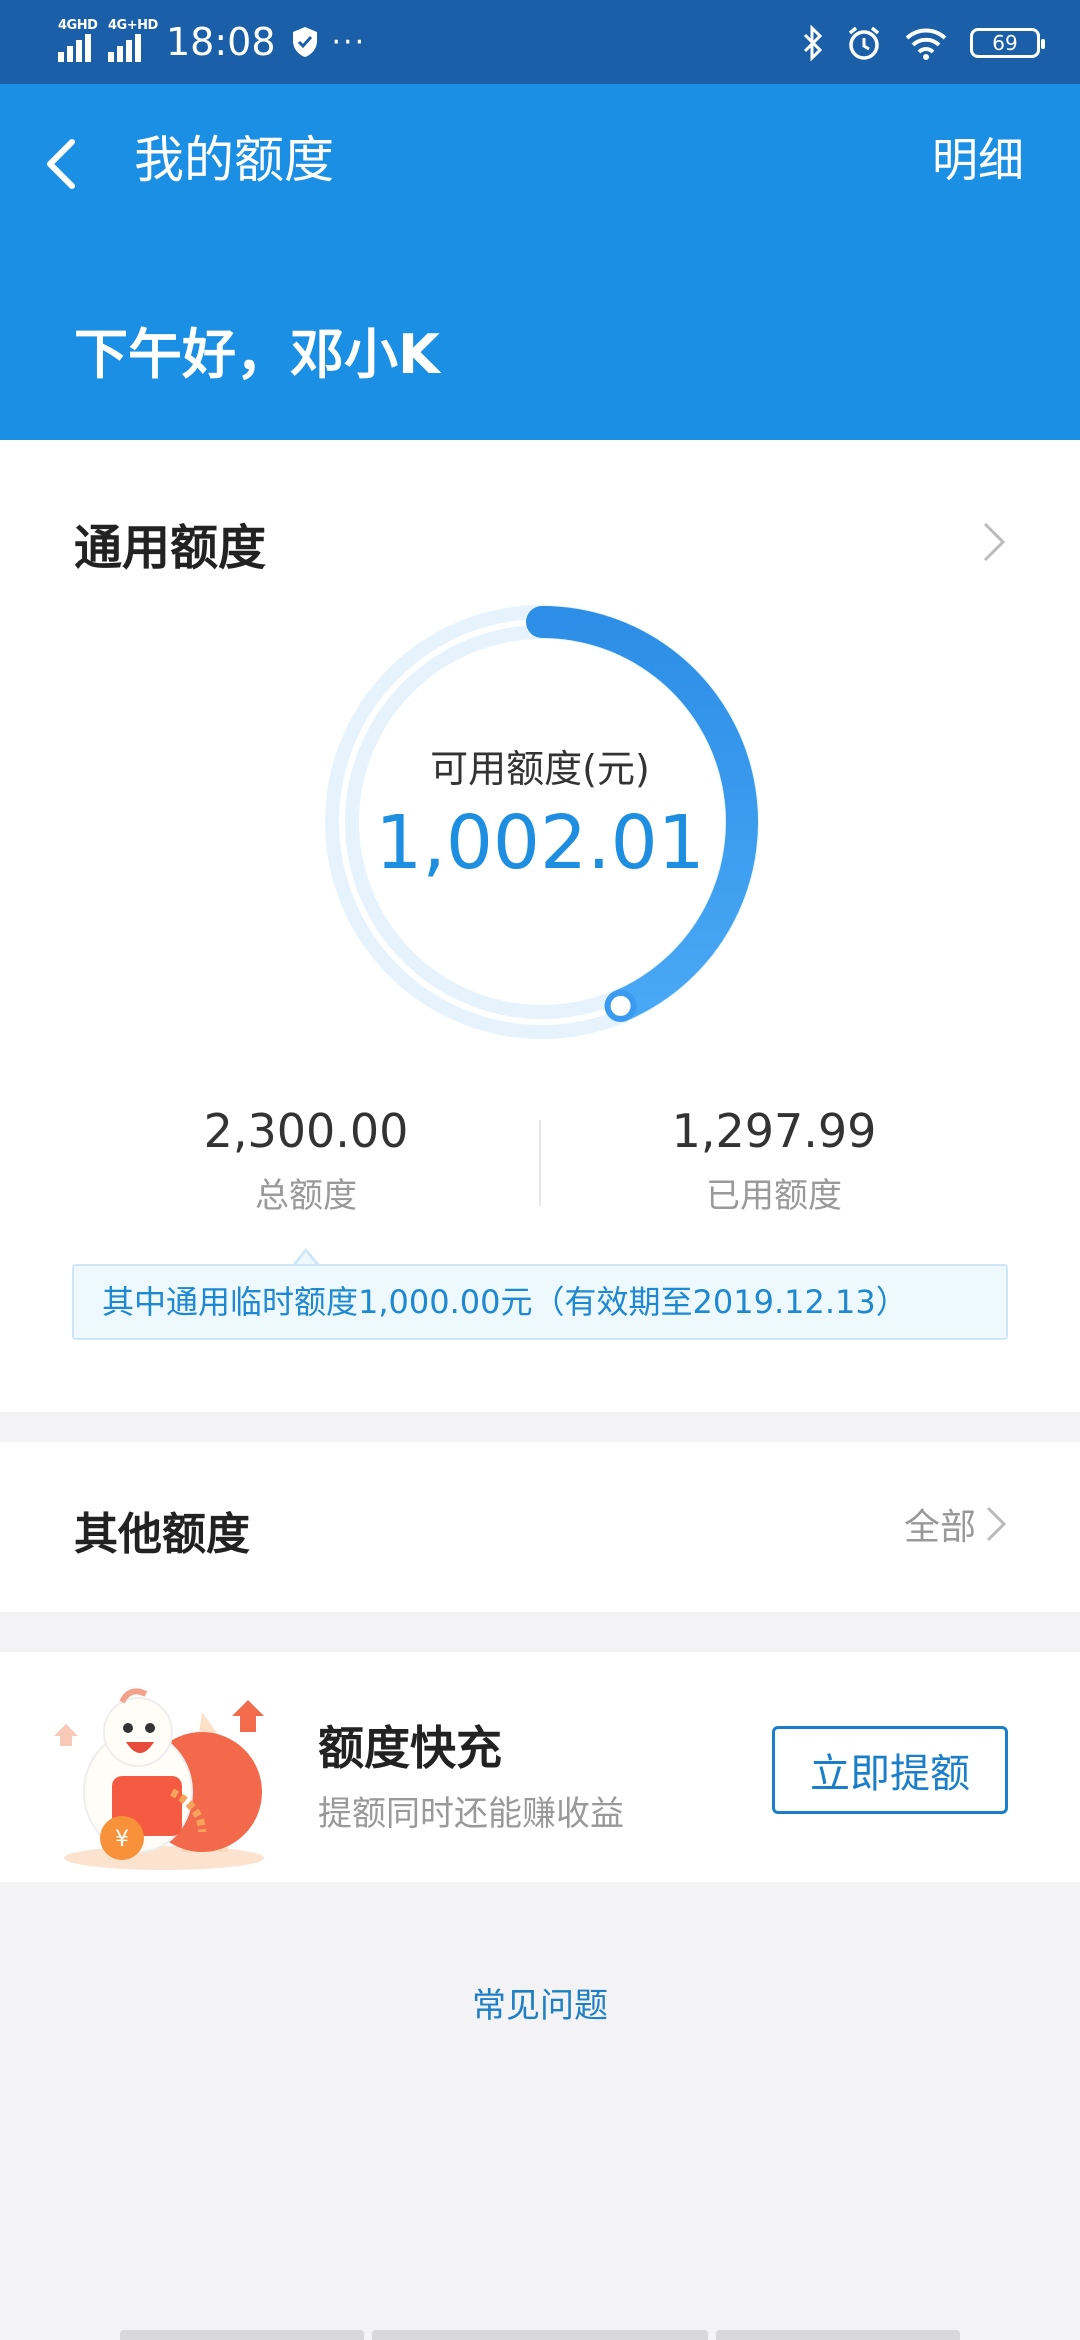 Image resolution: width=1080 pixels, height=2340 pixels. Describe the element at coordinates (890, 1770) in the screenshot. I see `boost-quota-button: 立即提额` at that location.